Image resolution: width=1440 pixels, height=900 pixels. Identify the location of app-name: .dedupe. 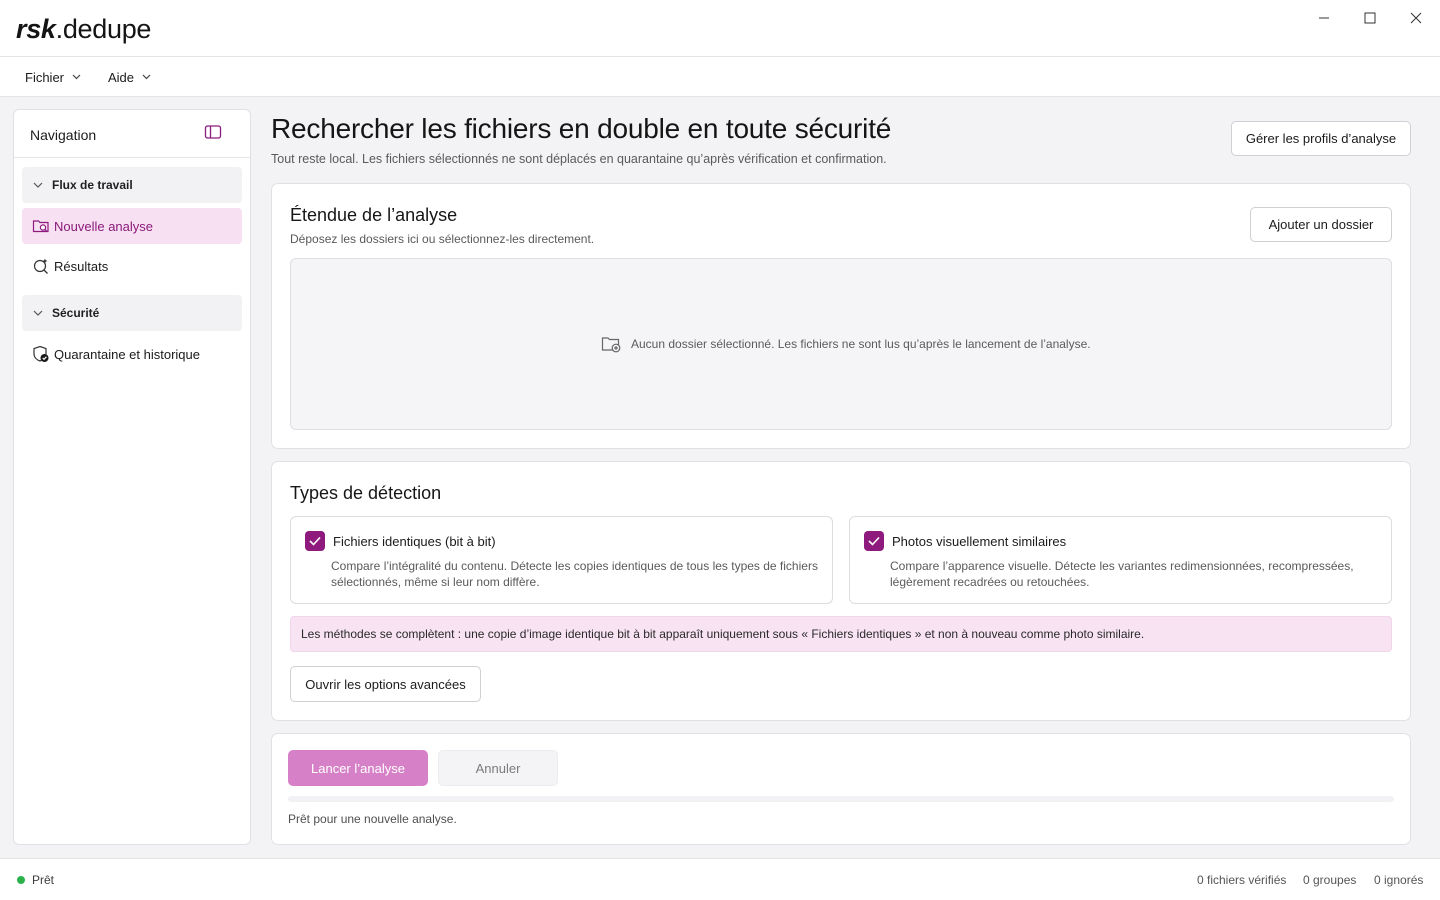
(103, 29).